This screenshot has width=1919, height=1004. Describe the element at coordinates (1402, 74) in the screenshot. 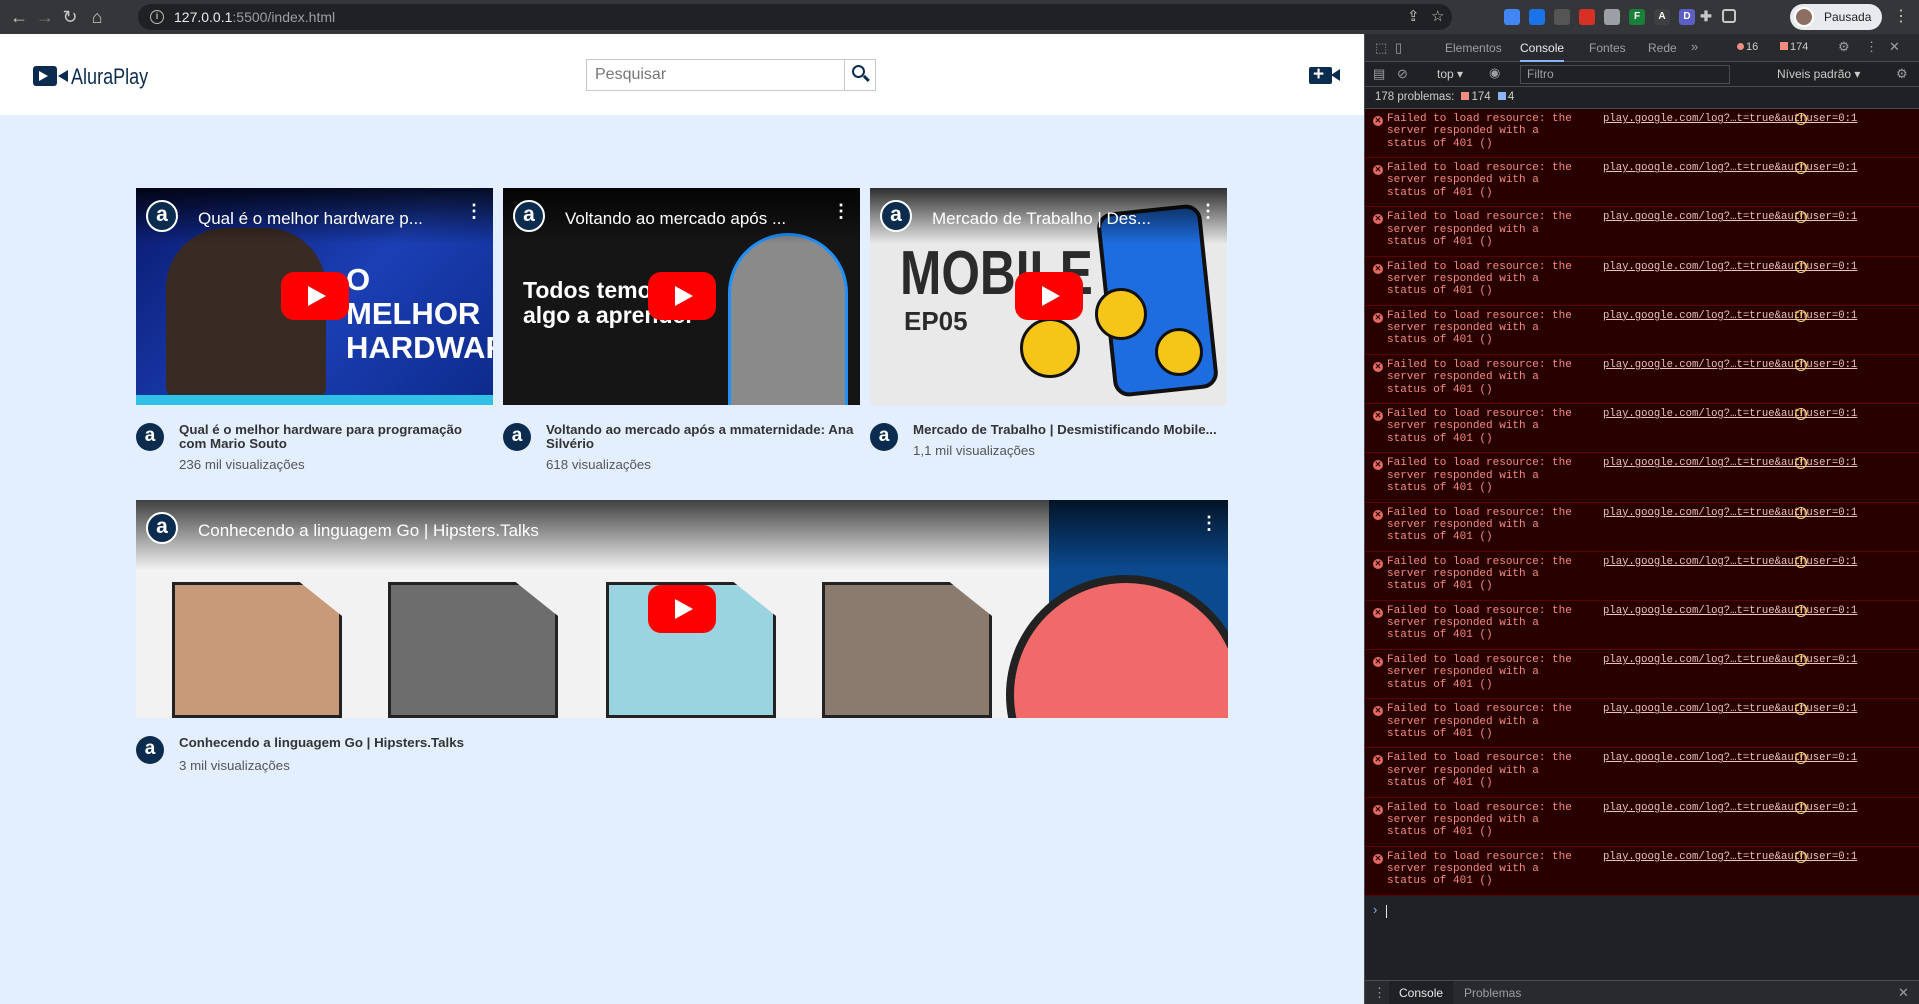

I see `clear-console-icon: ⊘` at that location.